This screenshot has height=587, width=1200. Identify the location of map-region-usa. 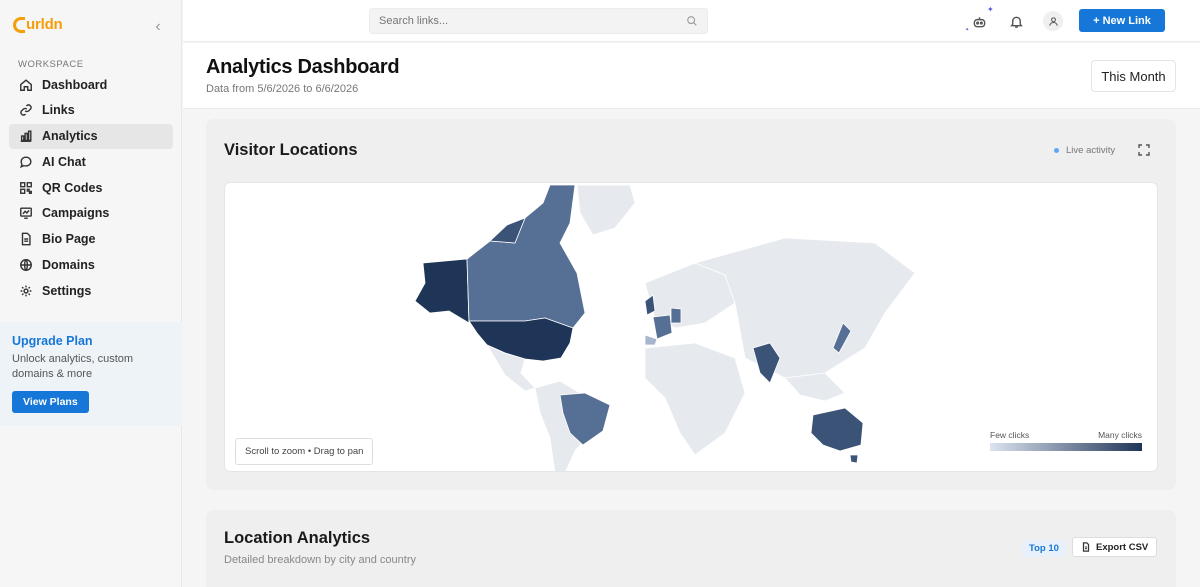
(521, 339).